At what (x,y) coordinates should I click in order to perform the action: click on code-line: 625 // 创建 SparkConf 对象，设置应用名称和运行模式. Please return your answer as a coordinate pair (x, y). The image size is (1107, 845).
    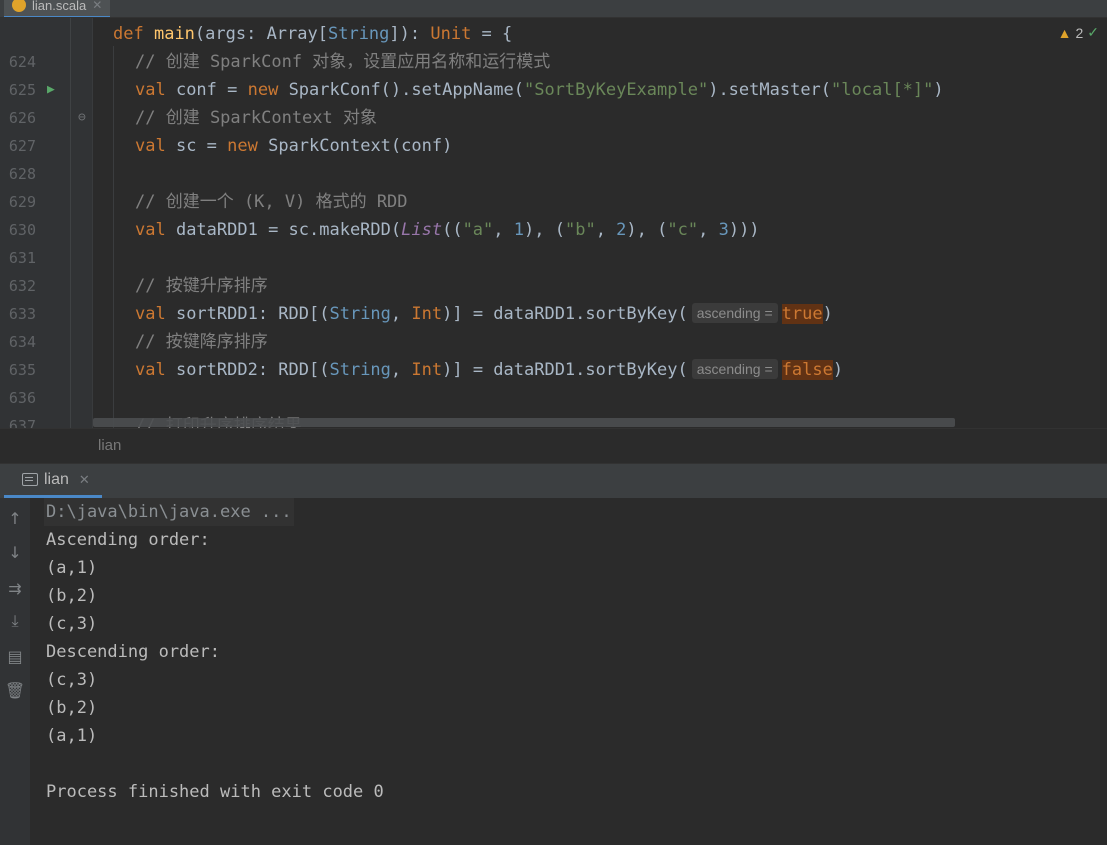
    Looking at the image, I should click on (553, 73).